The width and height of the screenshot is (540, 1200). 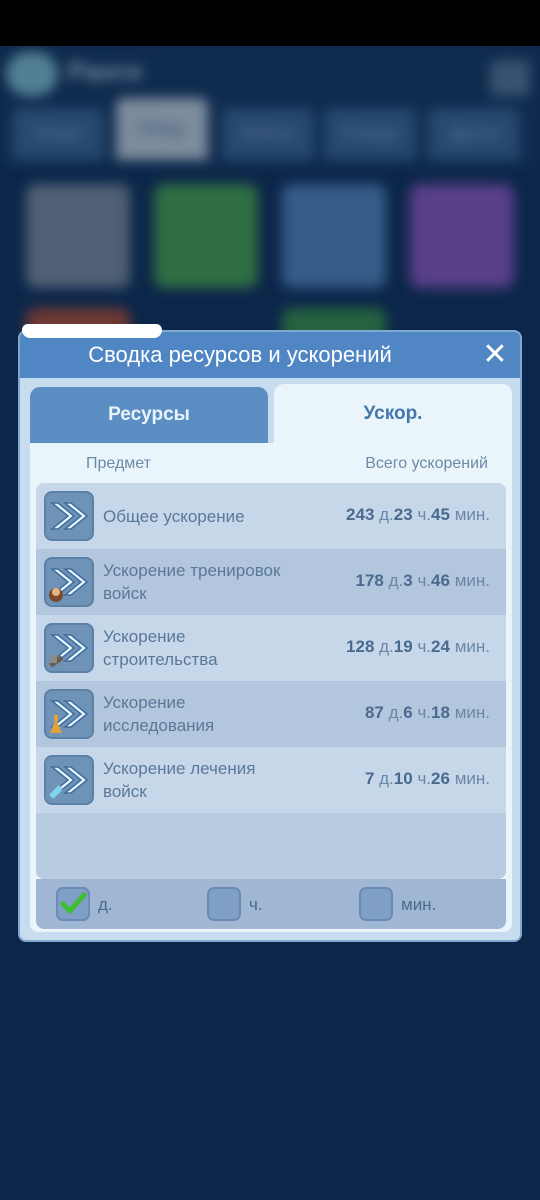 I want to click on tab-speedups: Ускор., so click(x=393, y=414).